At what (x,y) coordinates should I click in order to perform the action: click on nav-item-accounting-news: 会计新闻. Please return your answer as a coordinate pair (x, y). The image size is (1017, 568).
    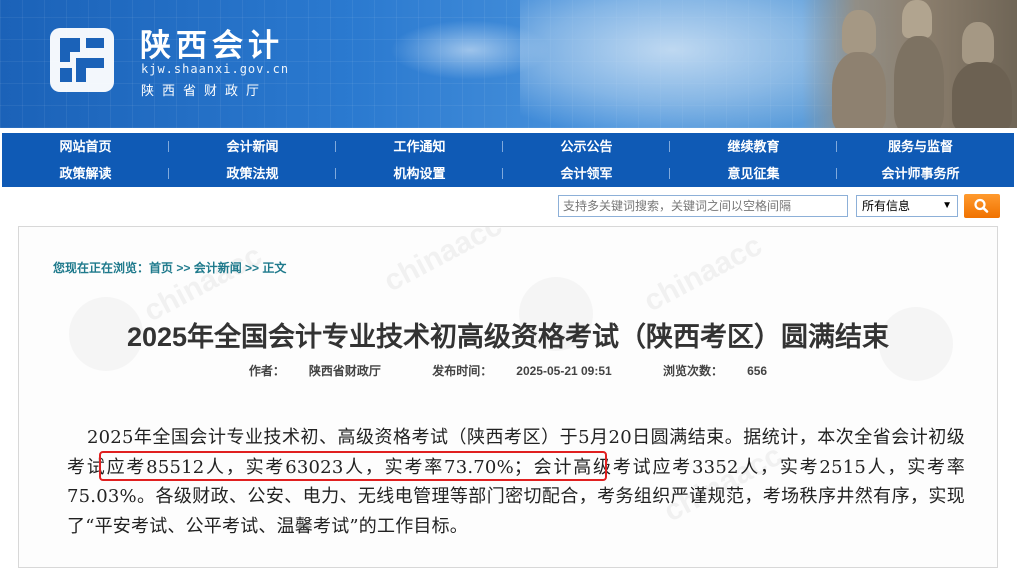
    Looking at the image, I should click on (252, 146).